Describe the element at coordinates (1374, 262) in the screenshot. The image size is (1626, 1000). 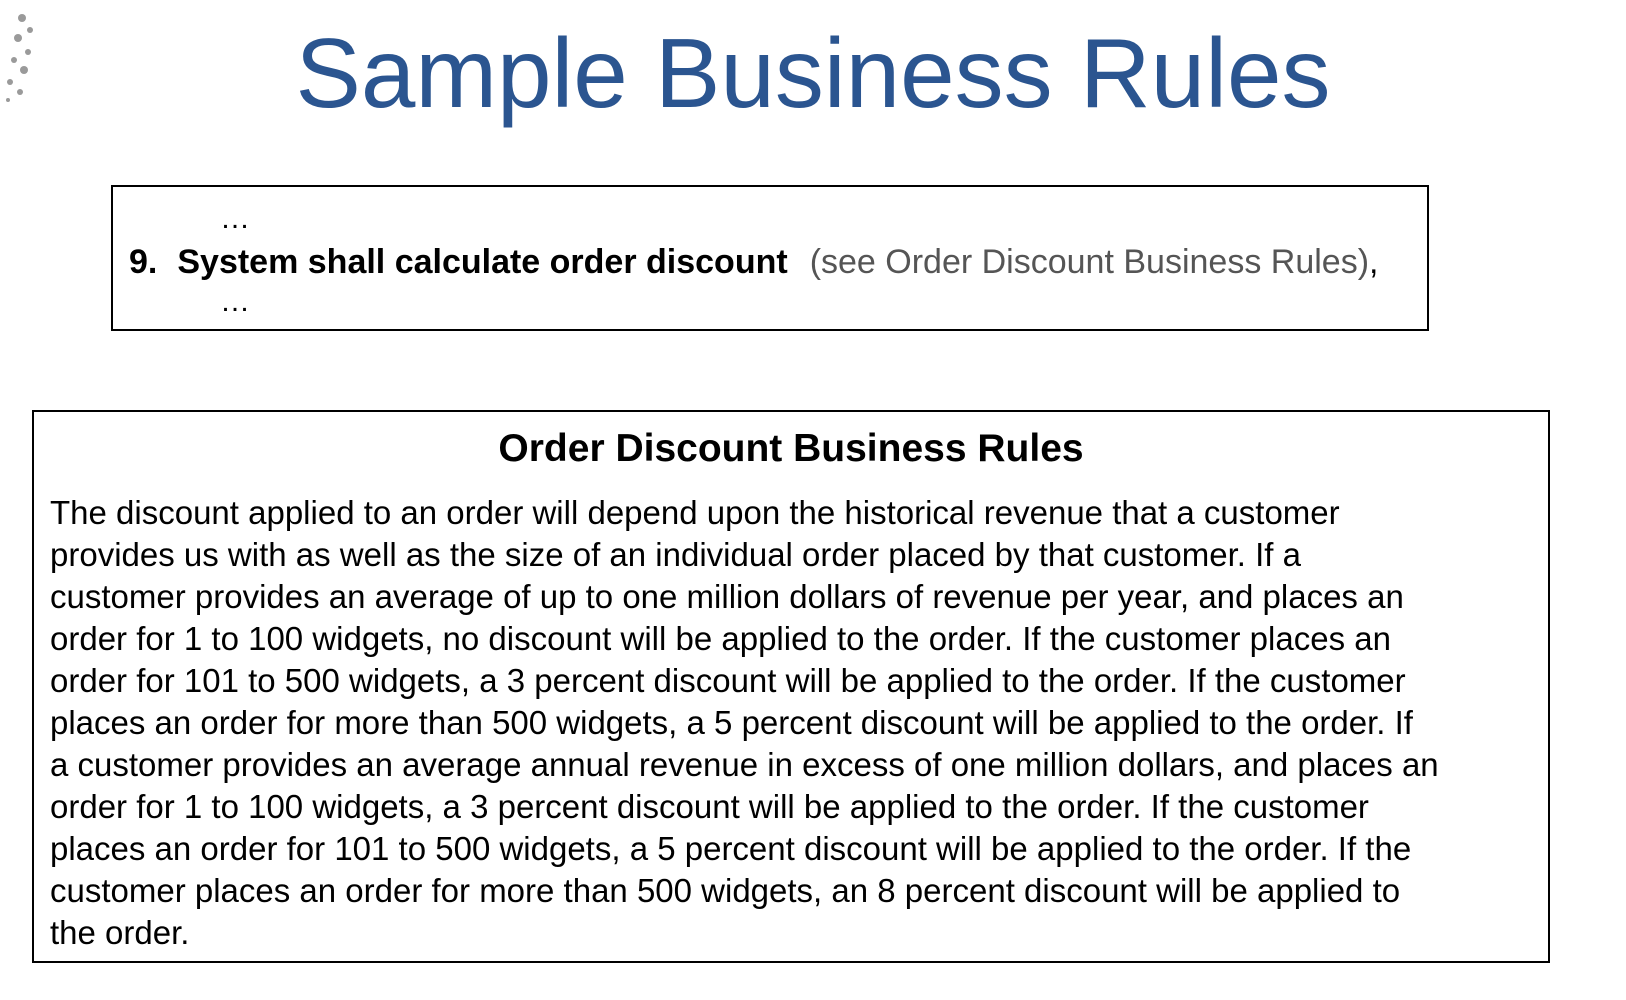
I see `requirement-trailing-comma: ,` at that location.